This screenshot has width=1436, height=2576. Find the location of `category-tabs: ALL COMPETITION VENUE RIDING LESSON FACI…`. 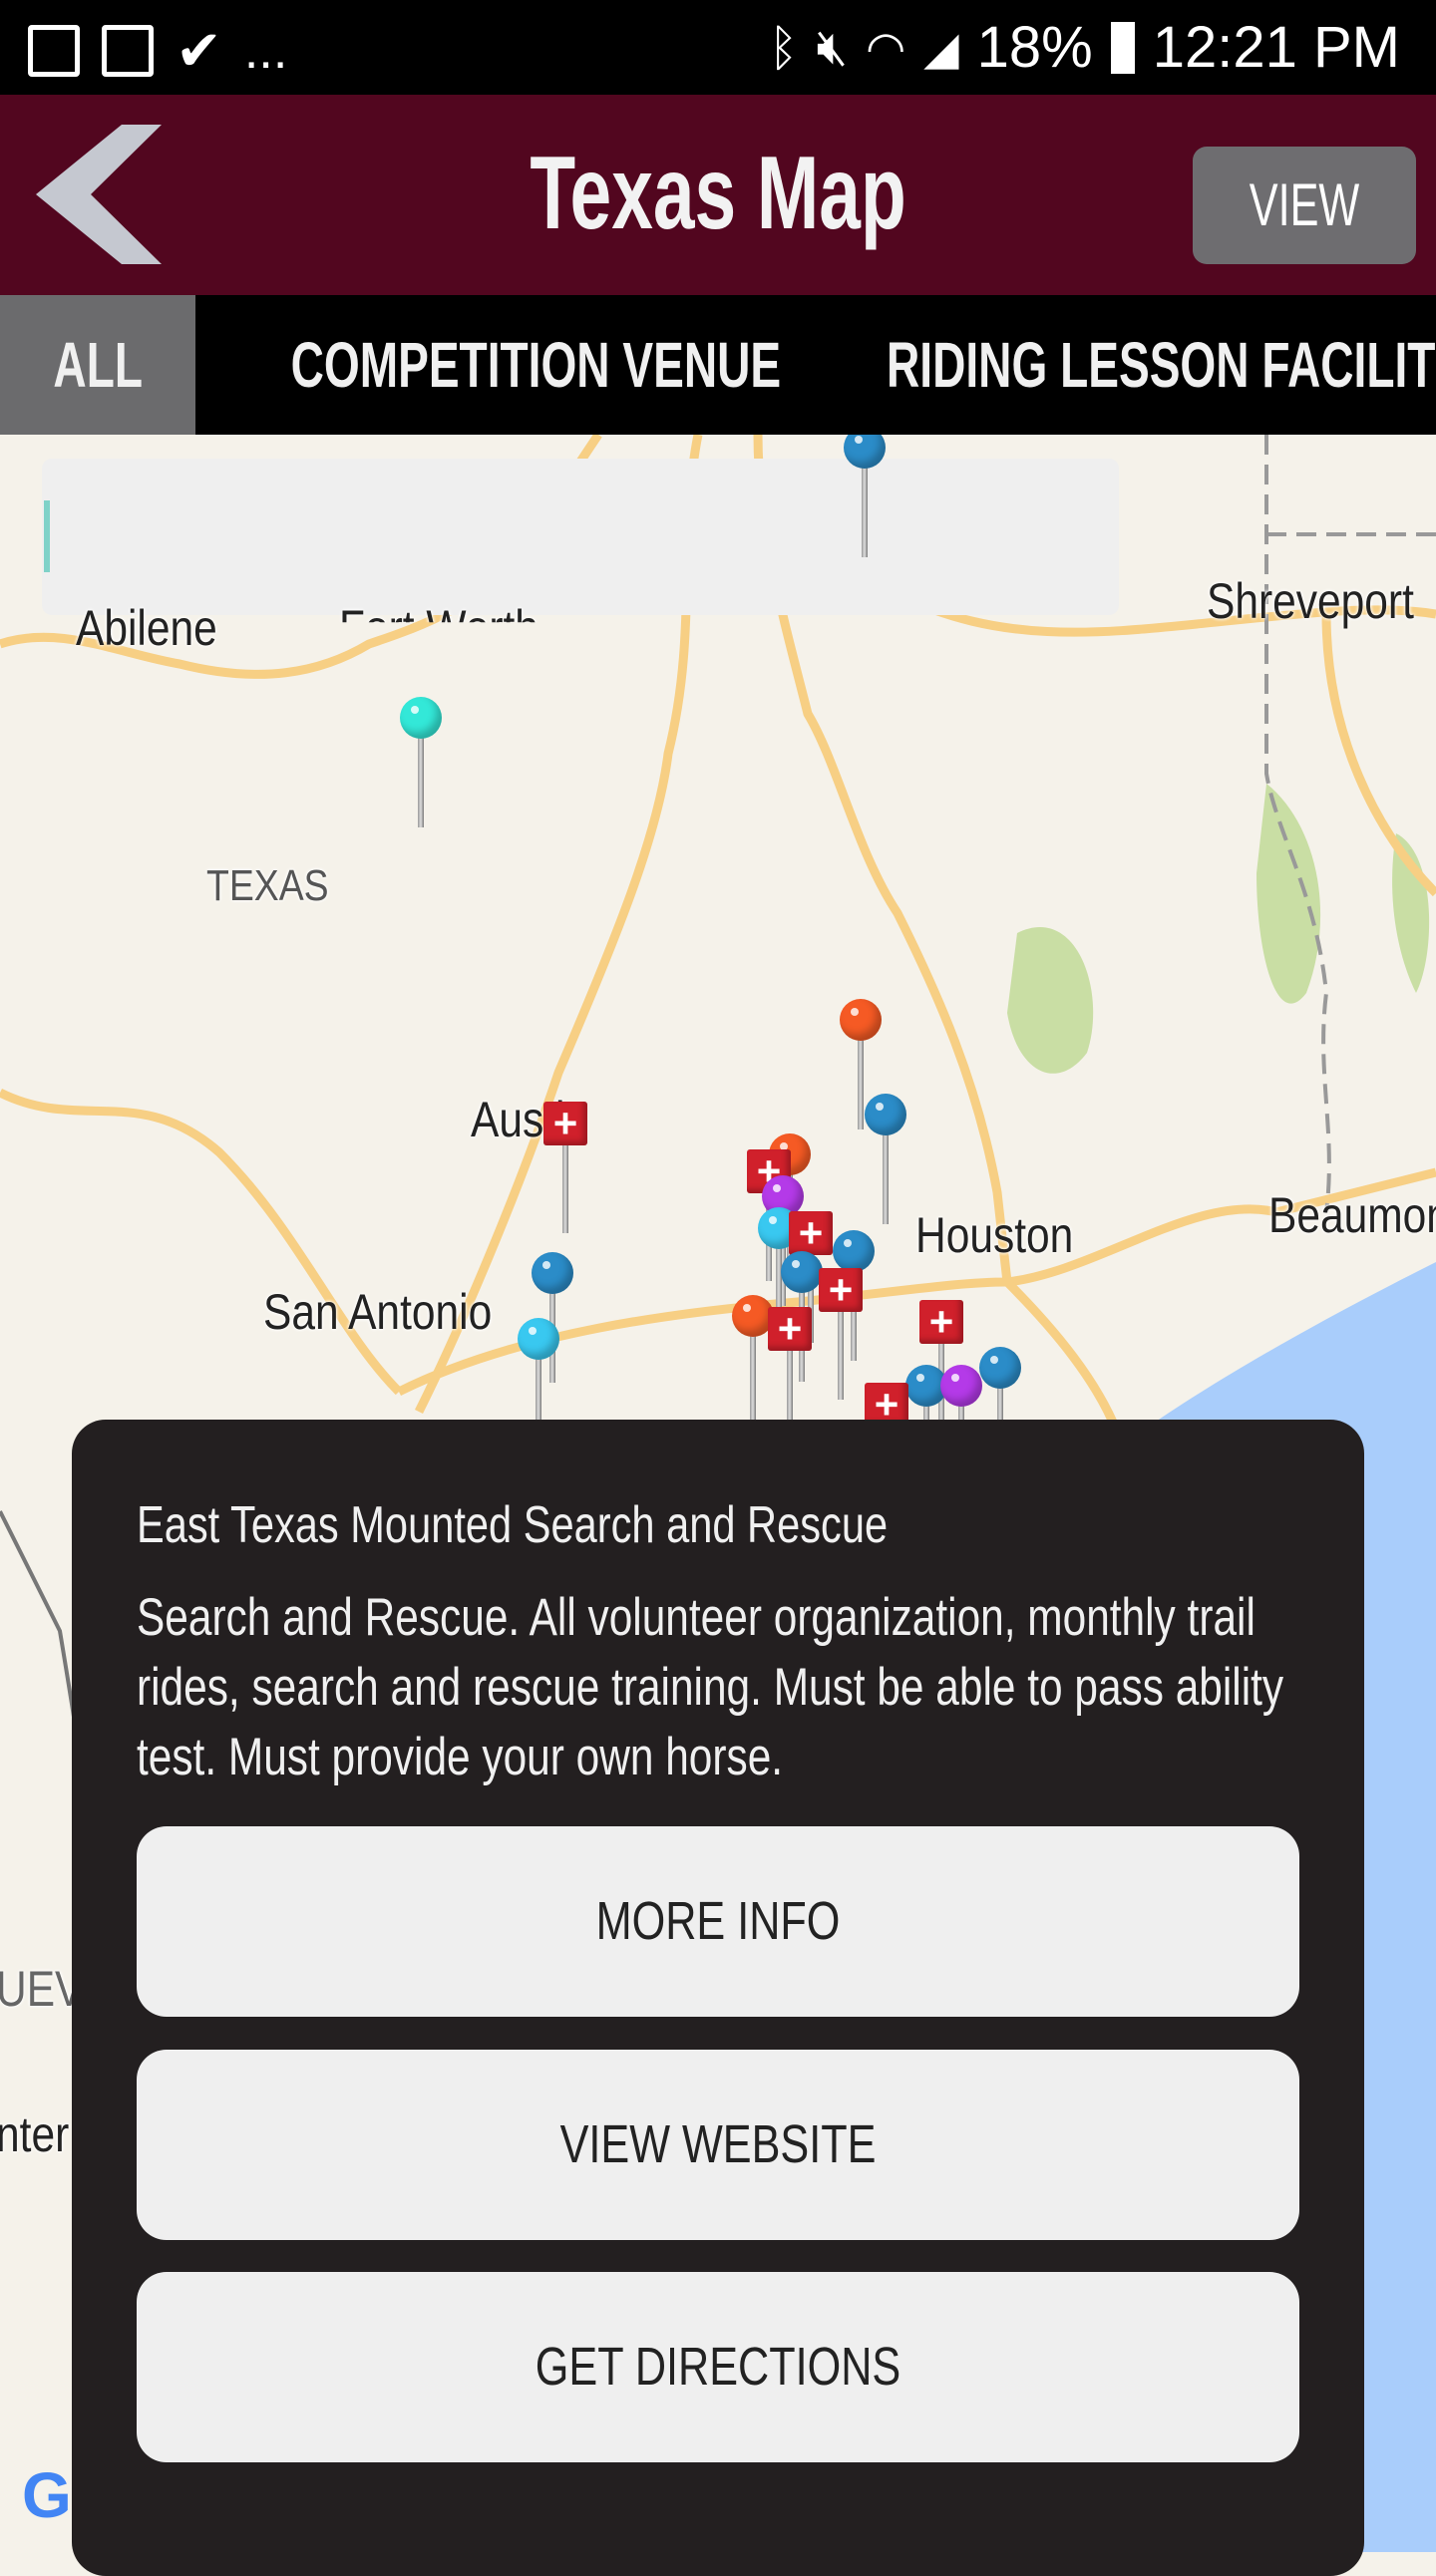

category-tabs: ALL COMPETITION VENUE RIDING LESSON FACI… is located at coordinates (718, 365).